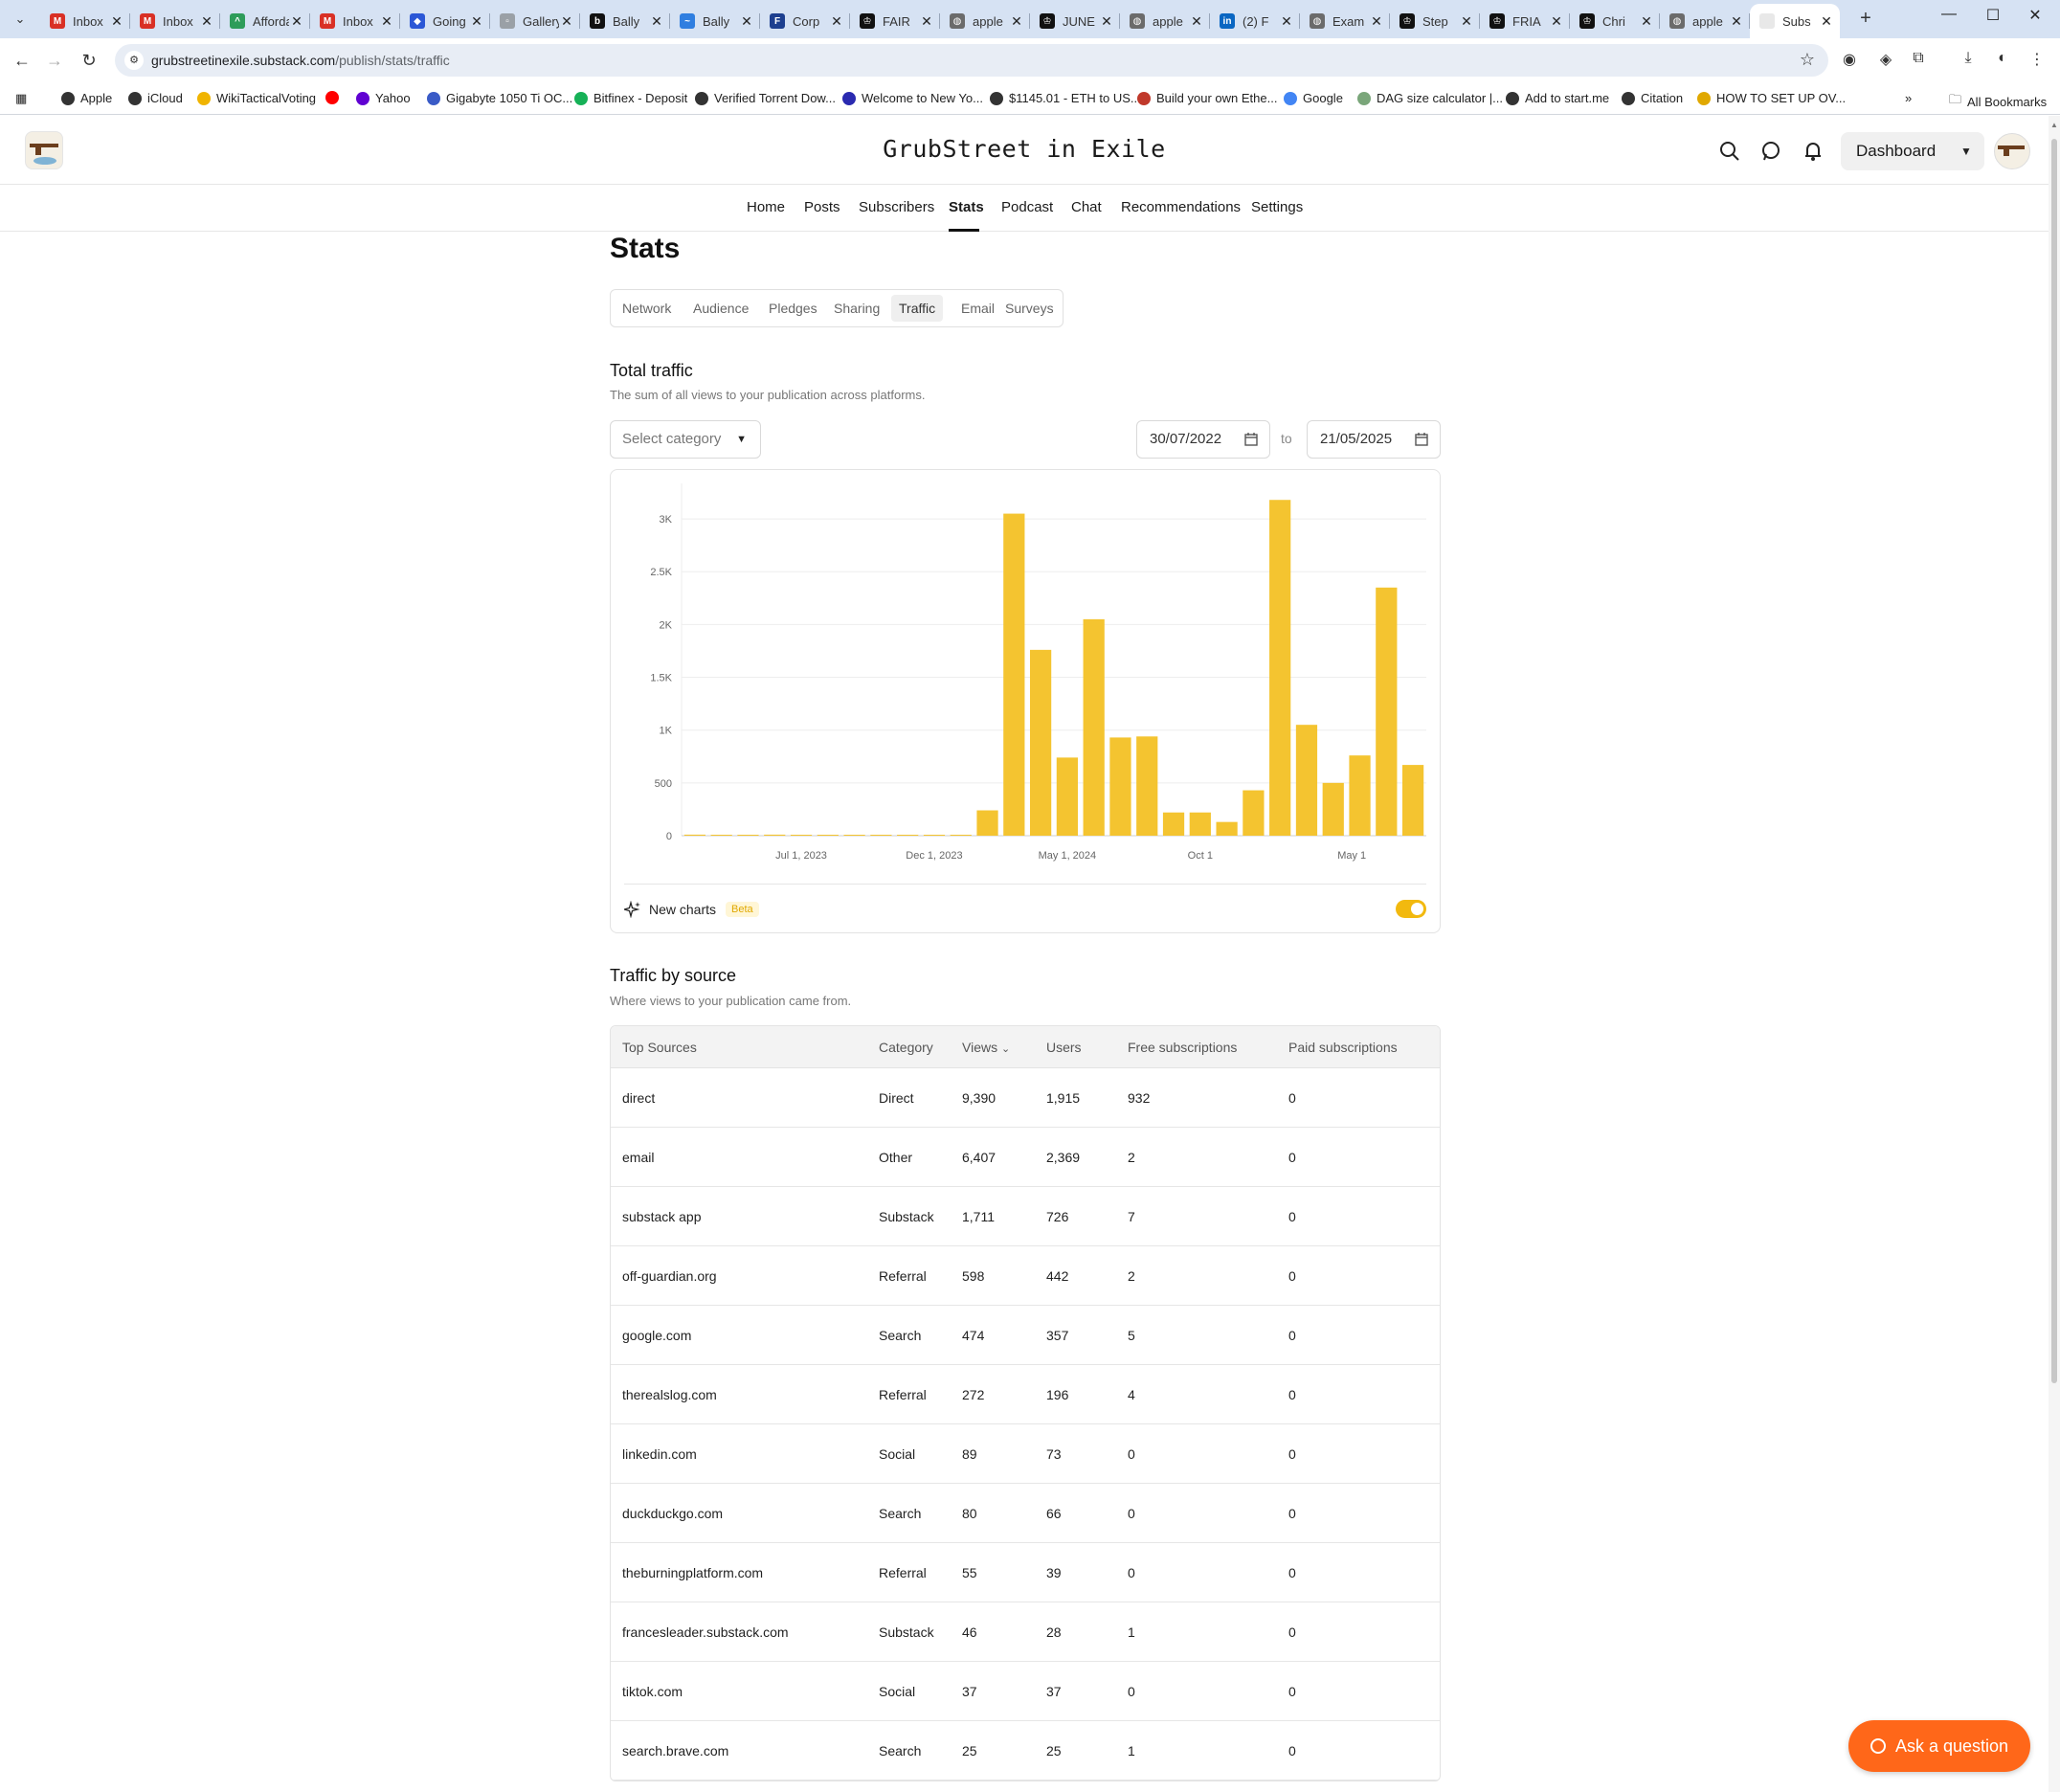  What do you see at coordinates (966, 207) in the screenshot?
I see `nav-stats: Stats` at bounding box center [966, 207].